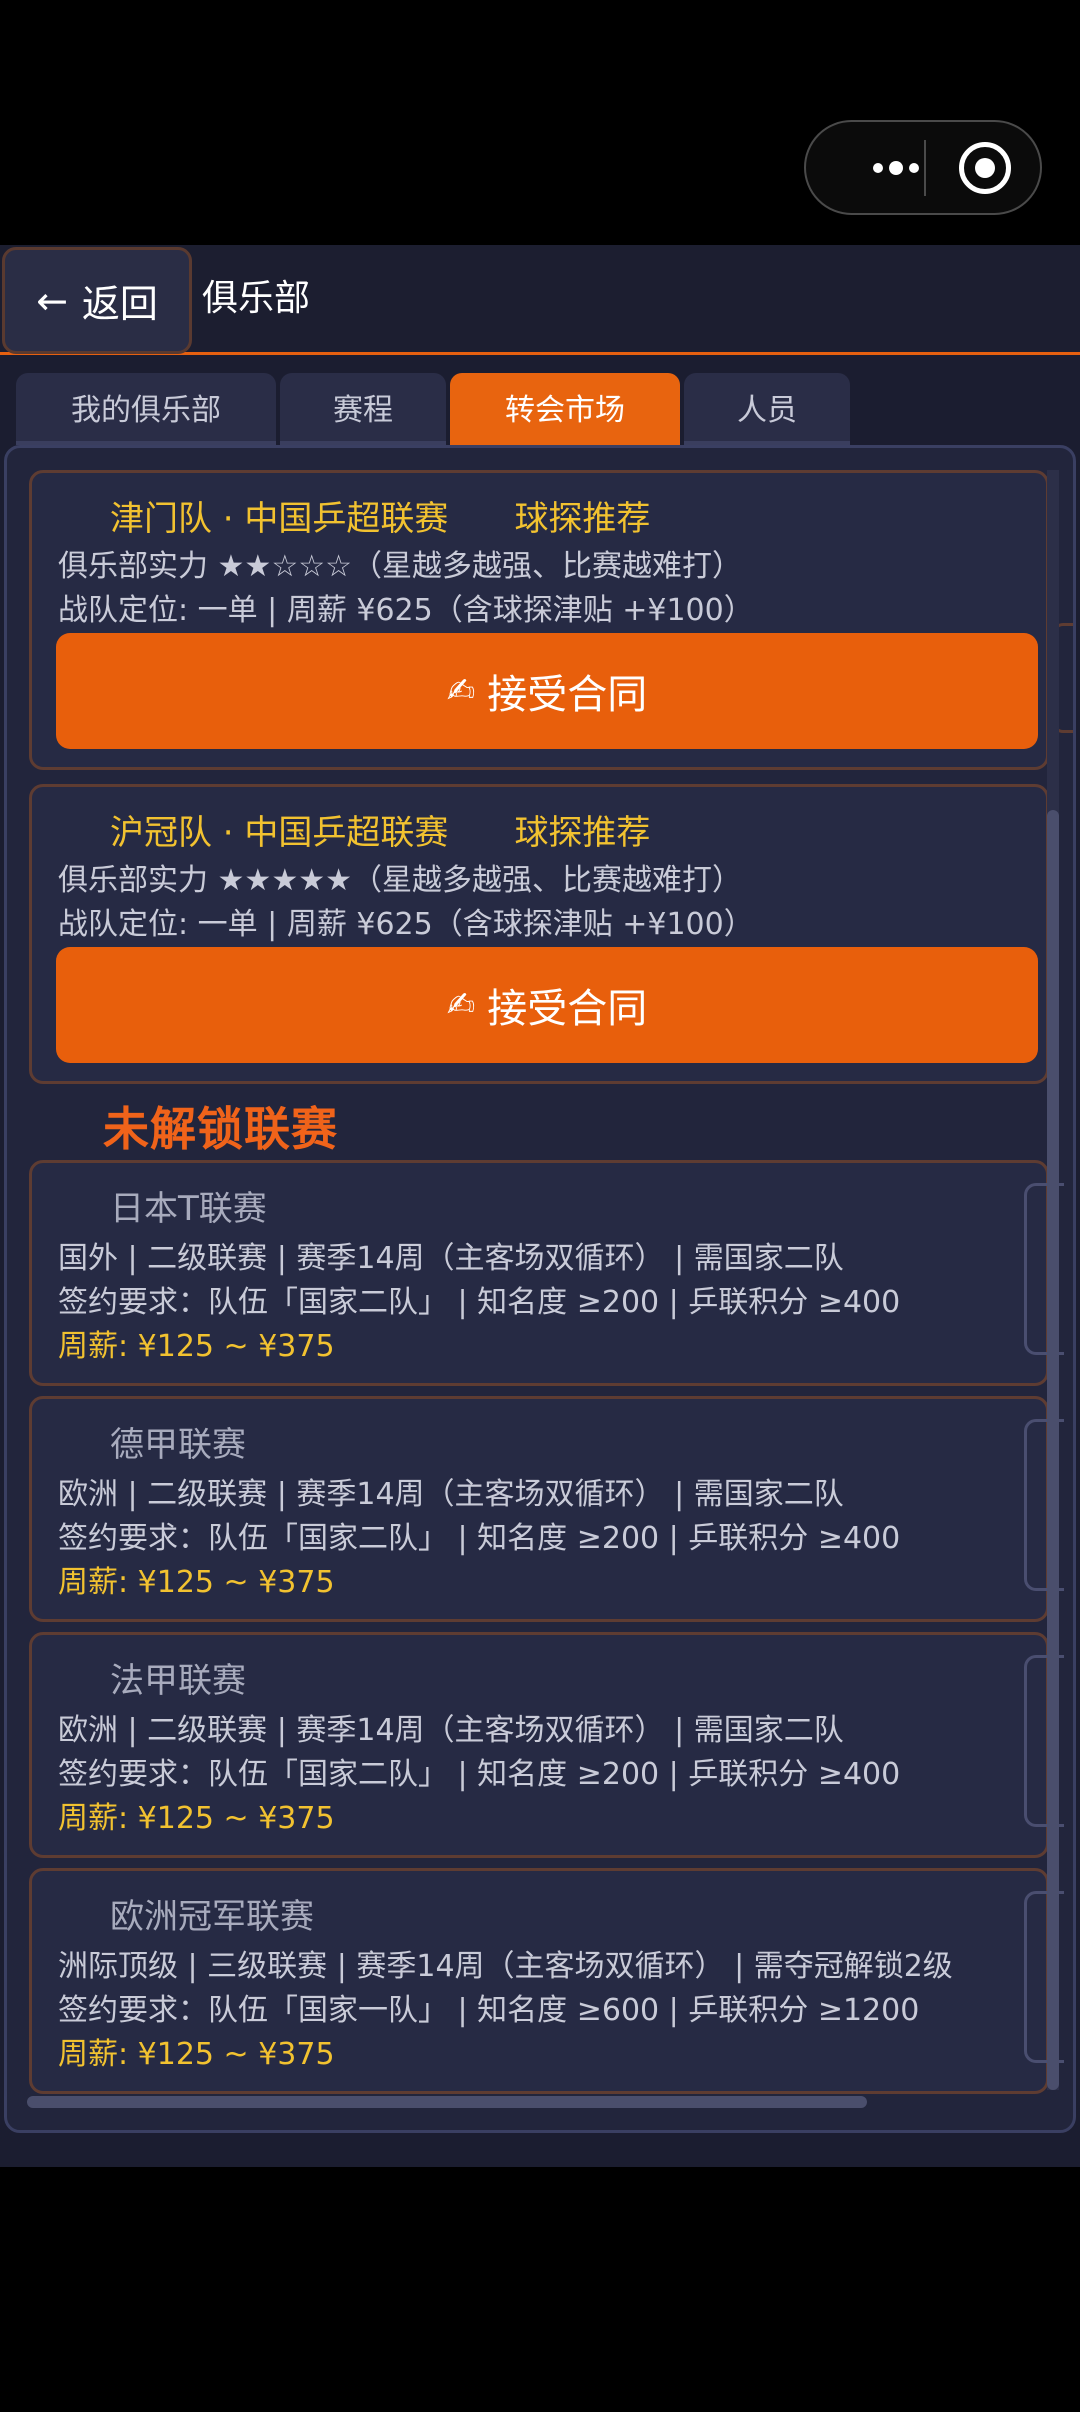 This screenshot has width=1080, height=2412. Describe the element at coordinates (451, 1258) in the screenshot. I see `league-info: 国外 | 二级联赛 | 赛季14周（主客场双循环） | 需国家二队` at that location.